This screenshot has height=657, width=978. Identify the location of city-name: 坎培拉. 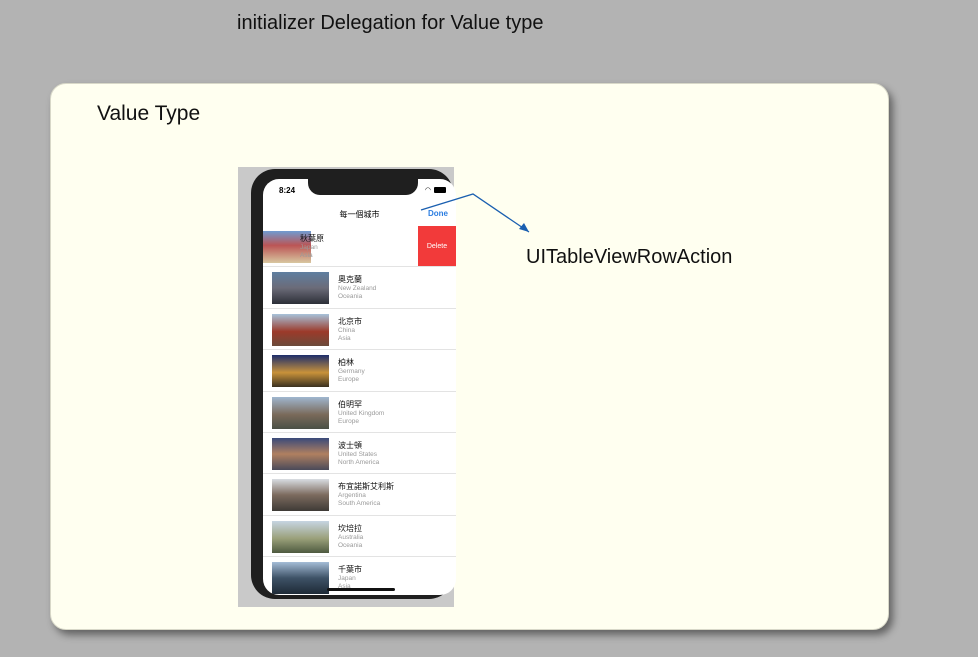
(350, 528).